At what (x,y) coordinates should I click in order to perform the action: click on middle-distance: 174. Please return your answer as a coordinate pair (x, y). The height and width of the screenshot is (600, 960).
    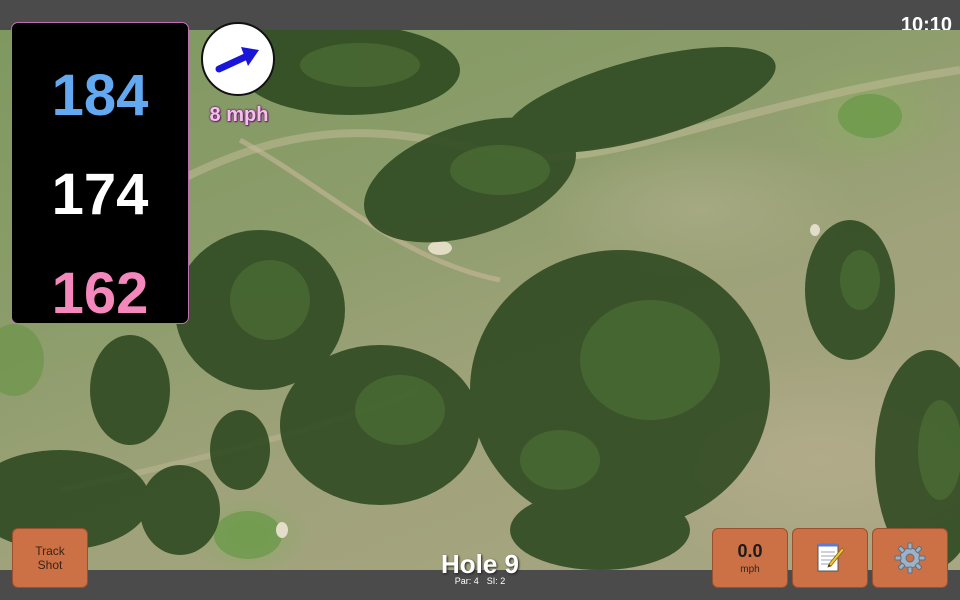
    Looking at the image, I should click on (100, 194).